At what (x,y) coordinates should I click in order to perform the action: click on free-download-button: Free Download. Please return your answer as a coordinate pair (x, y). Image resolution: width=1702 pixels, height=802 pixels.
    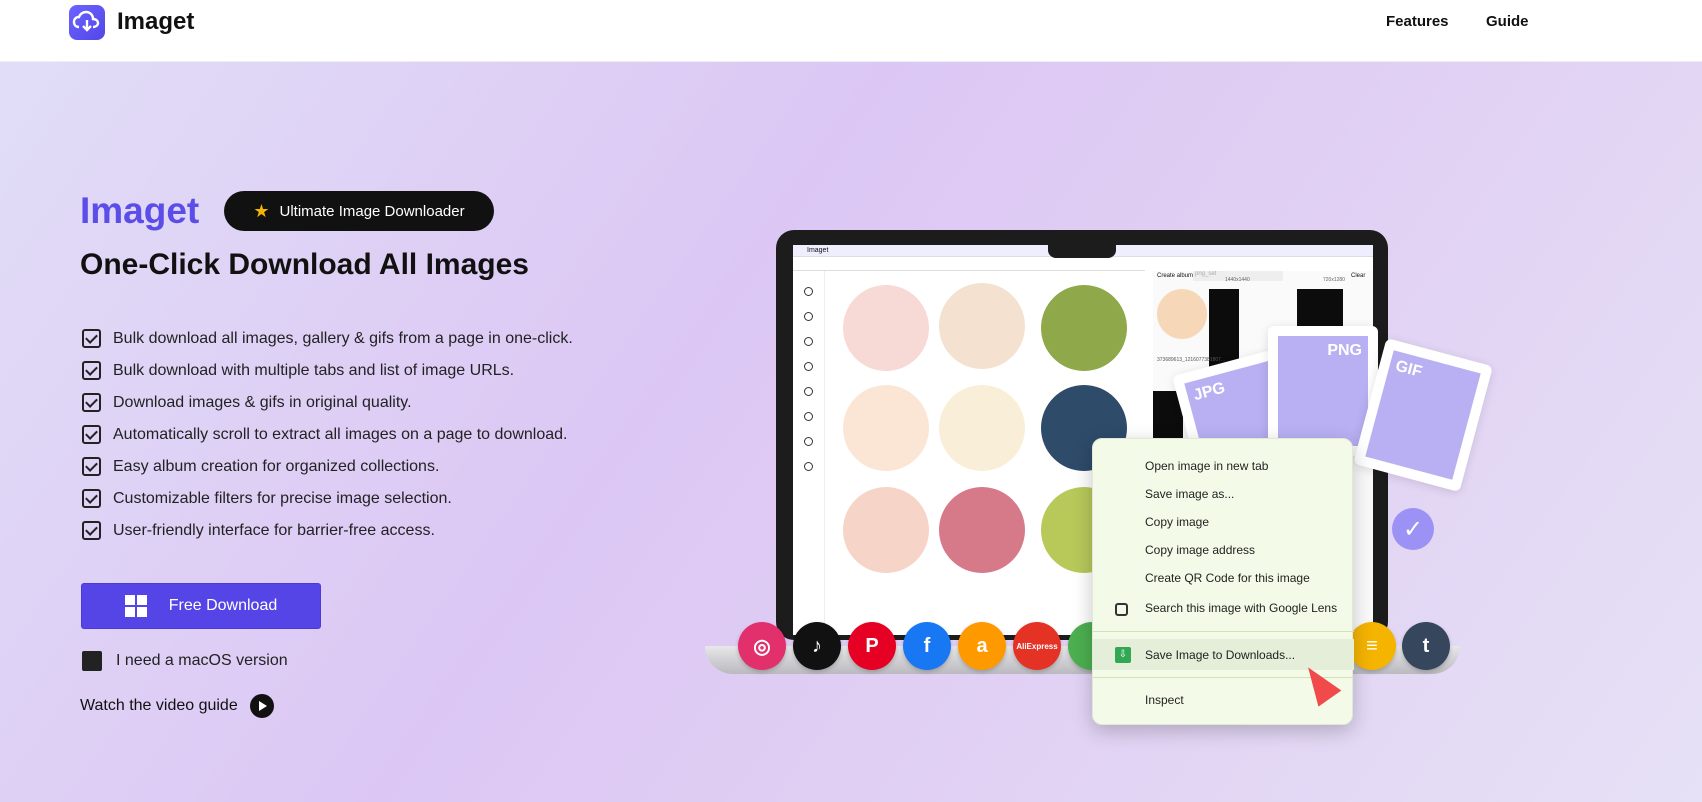
    Looking at the image, I should click on (201, 606).